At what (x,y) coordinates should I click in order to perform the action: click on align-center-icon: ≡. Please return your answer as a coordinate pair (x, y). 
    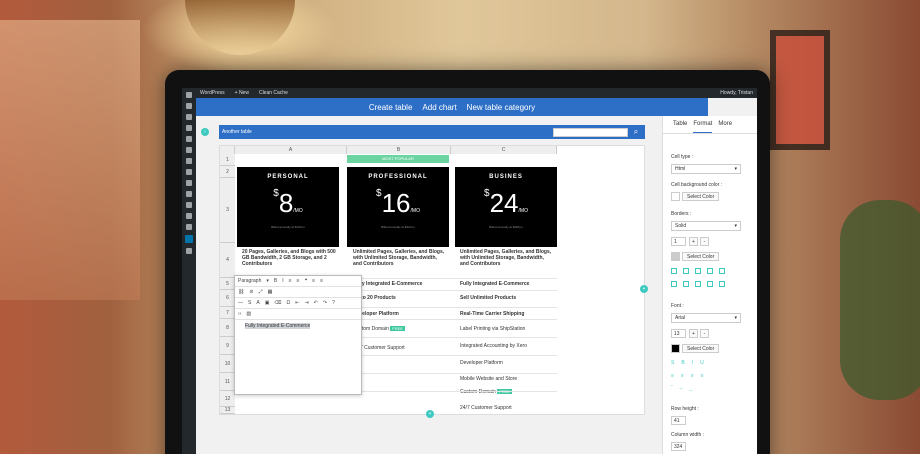
    Looking at the image, I should click on (682, 376).